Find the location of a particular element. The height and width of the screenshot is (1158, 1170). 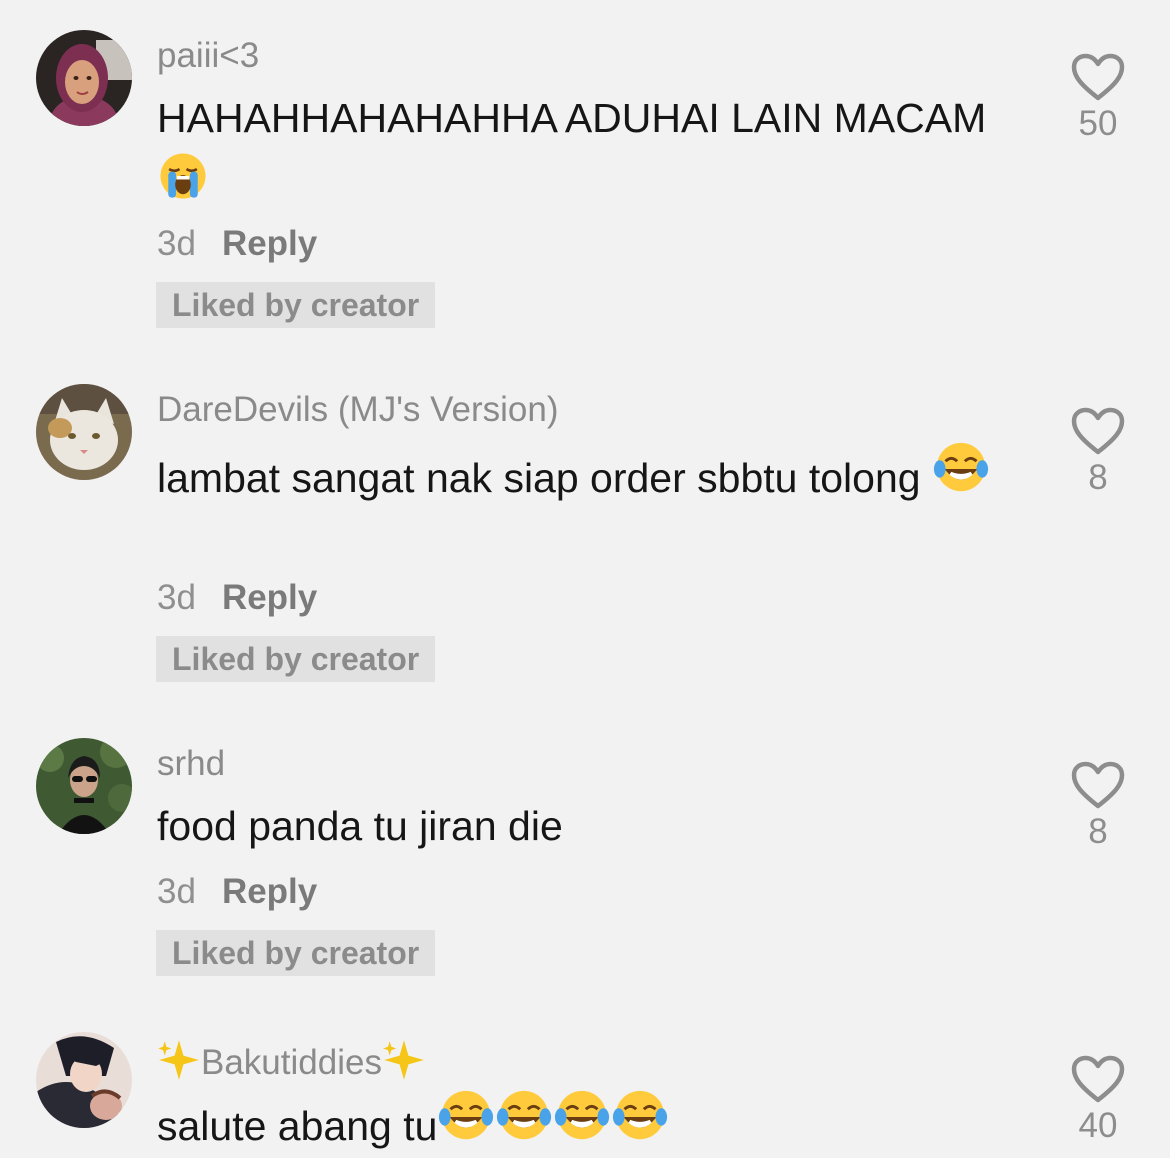

like-column: 40 is located at coordinates (1098, 1100).